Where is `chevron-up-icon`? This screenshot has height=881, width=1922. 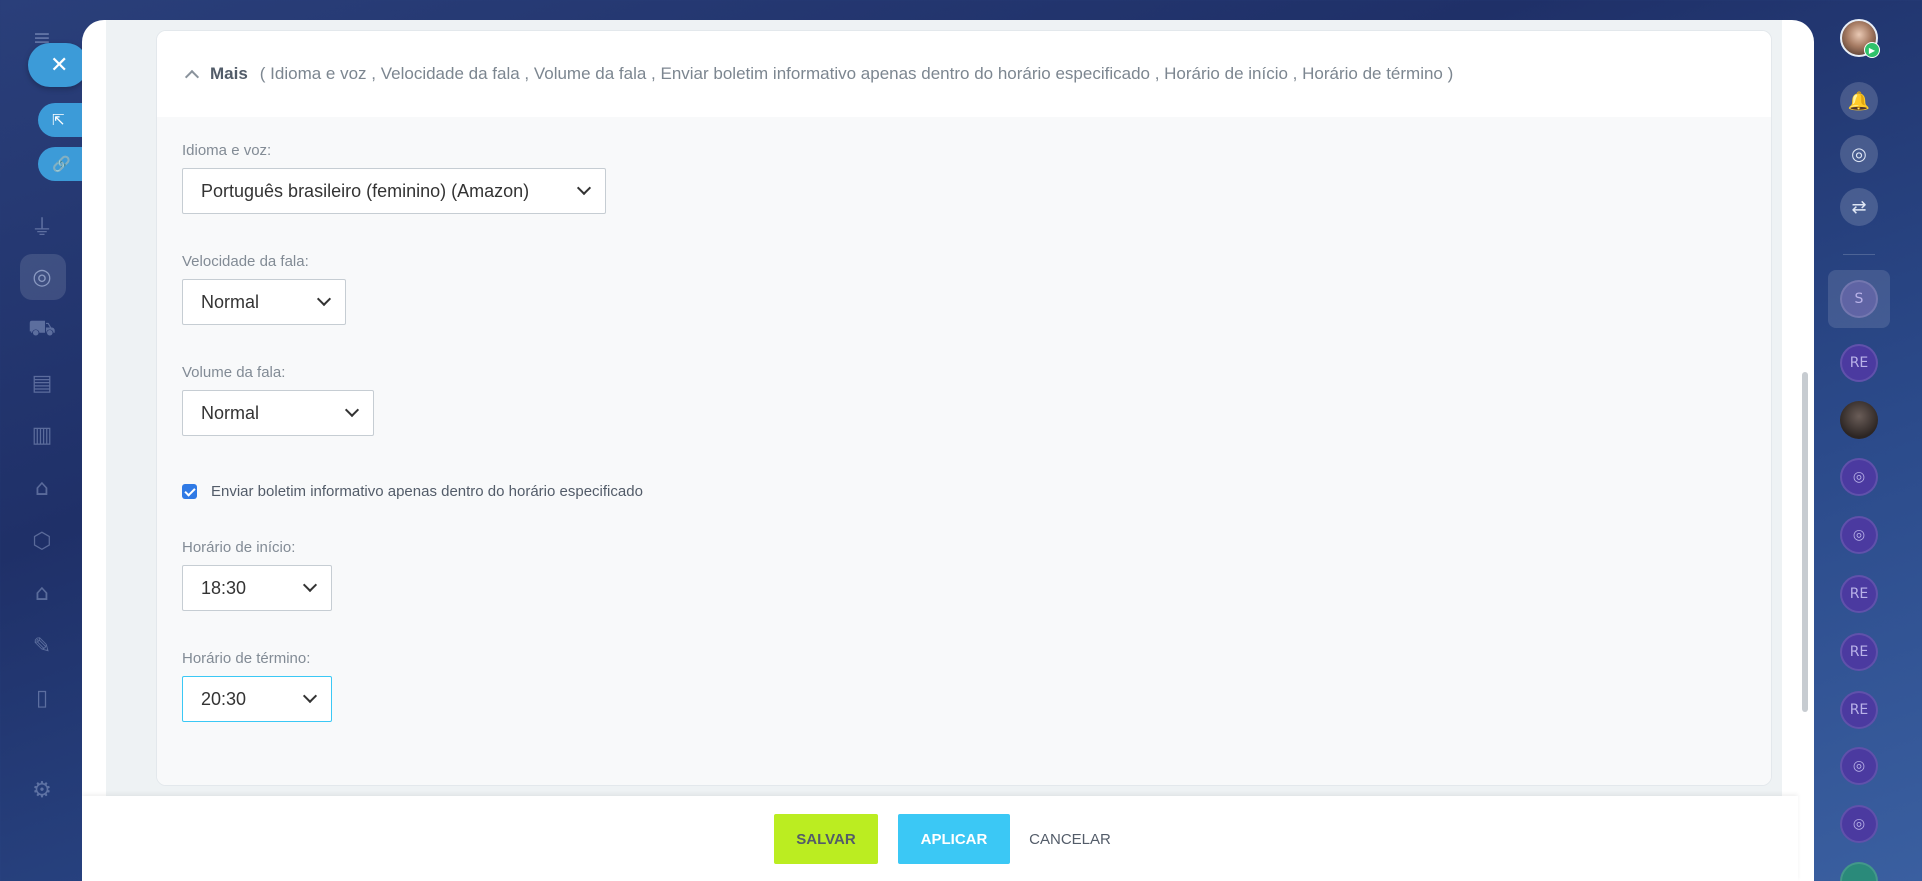 chevron-up-icon is located at coordinates (192, 77).